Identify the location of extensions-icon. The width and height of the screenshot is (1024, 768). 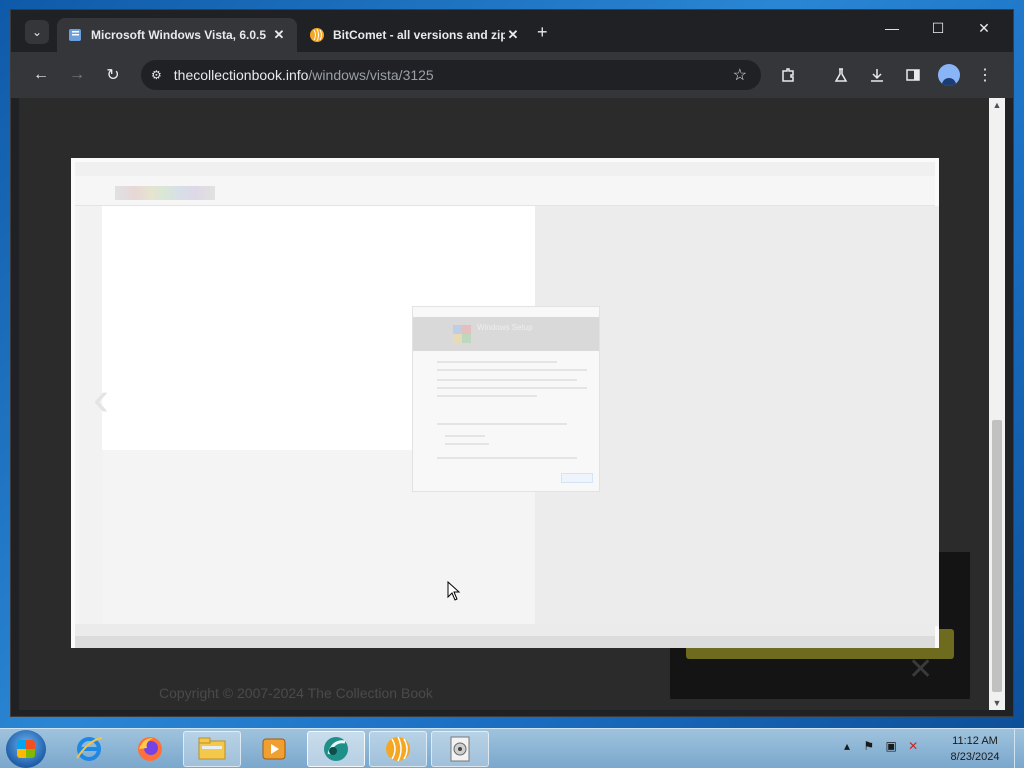
(788, 75).